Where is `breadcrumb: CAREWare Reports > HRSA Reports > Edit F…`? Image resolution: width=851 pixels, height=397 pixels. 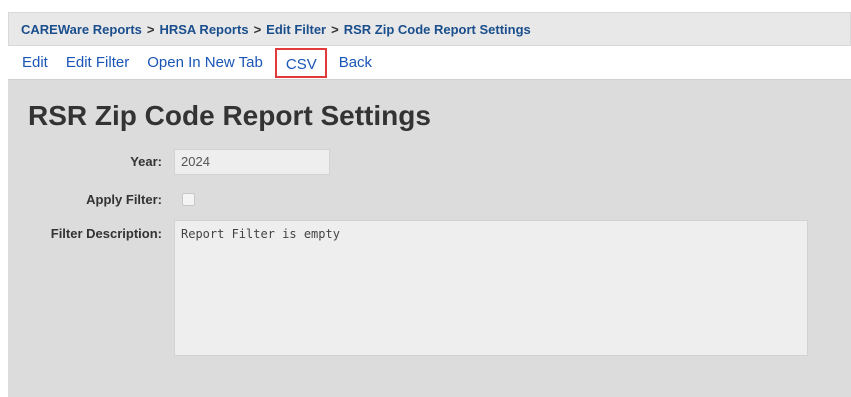 breadcrumb: CAREWare Reports > HRSA Reports > Edit F… is located at coordinates (429, 29).